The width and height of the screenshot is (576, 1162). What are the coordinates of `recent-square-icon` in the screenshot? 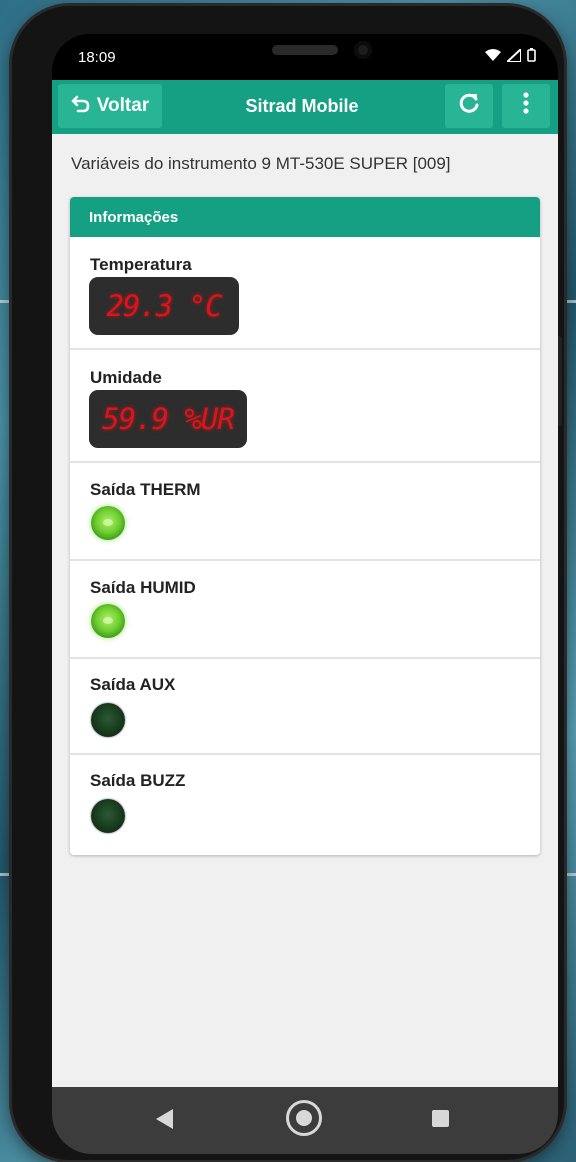 It's located at (440, 1118).